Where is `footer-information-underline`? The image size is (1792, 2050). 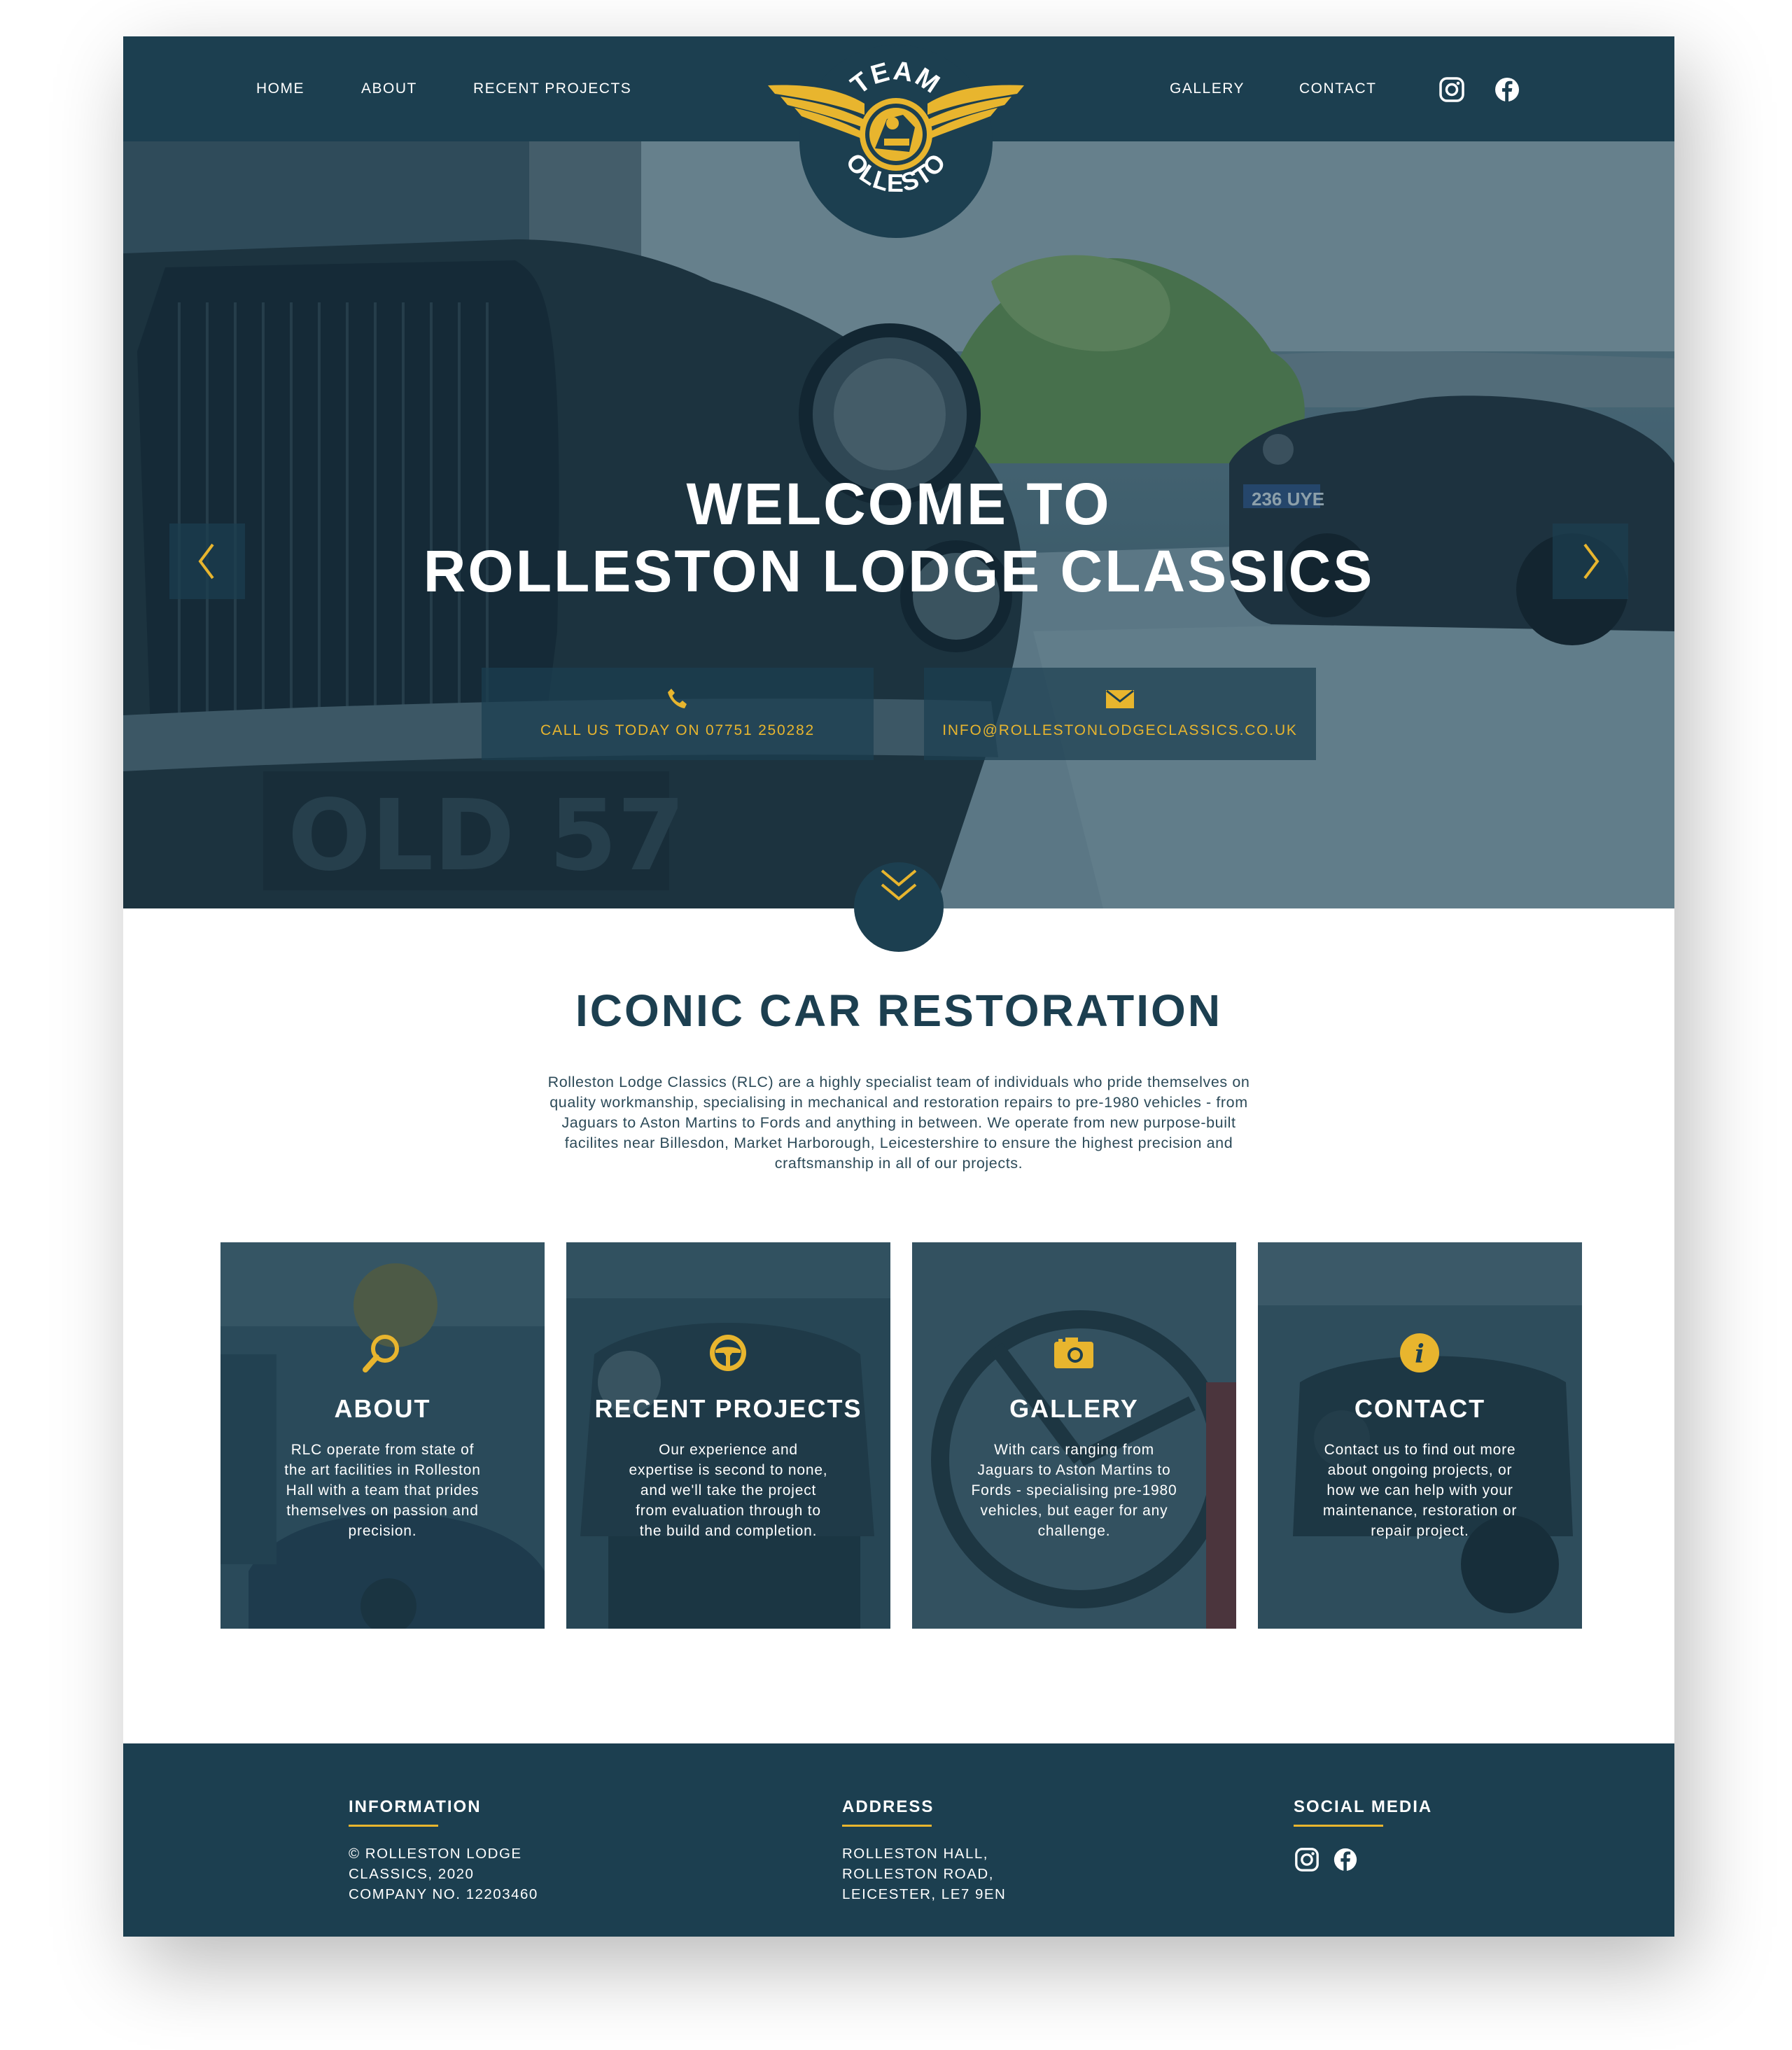
footer-information-underline is located at coordinates (393, 1826).